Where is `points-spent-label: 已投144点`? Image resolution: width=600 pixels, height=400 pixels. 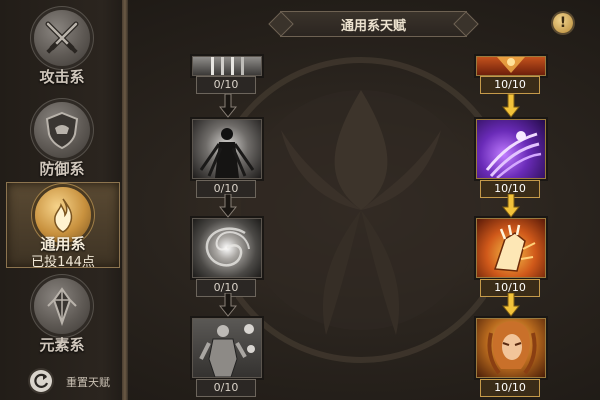 points-spent-label: 已投144点 is located at coordinates (63, 262).